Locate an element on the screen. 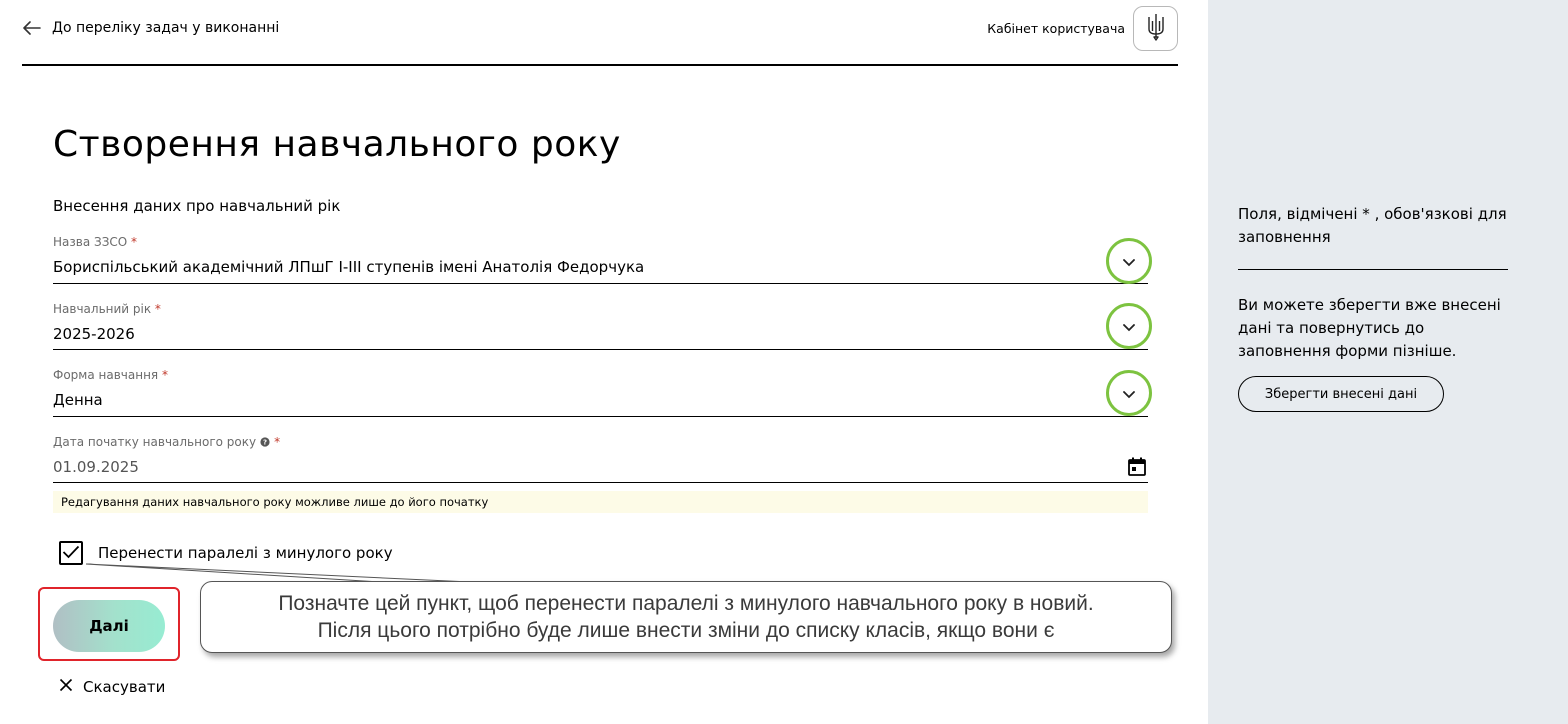 The width and height of the screenshot is (1568, 724). year-value: 2025-2026 is located at coordinates (94, 334).